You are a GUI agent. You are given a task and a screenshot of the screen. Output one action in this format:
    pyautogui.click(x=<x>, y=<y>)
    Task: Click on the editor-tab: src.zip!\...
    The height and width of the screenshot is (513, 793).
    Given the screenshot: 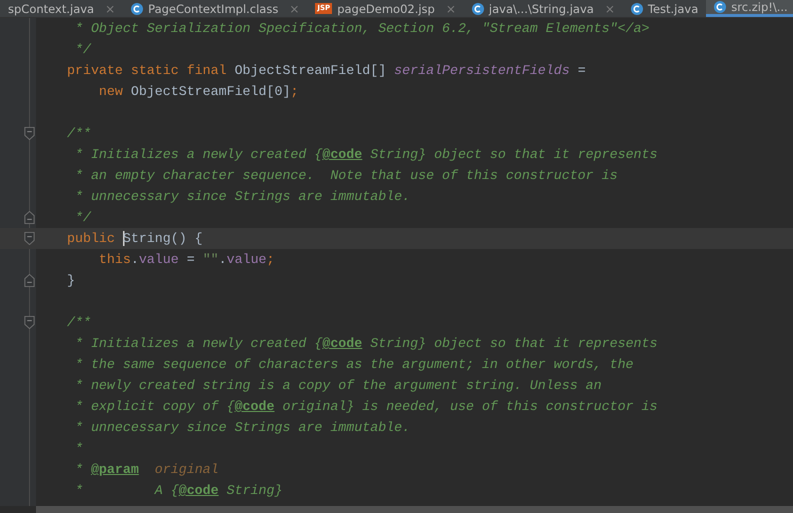 What is the action you would take?
    pyautogui.click(x=749, y=8)
    